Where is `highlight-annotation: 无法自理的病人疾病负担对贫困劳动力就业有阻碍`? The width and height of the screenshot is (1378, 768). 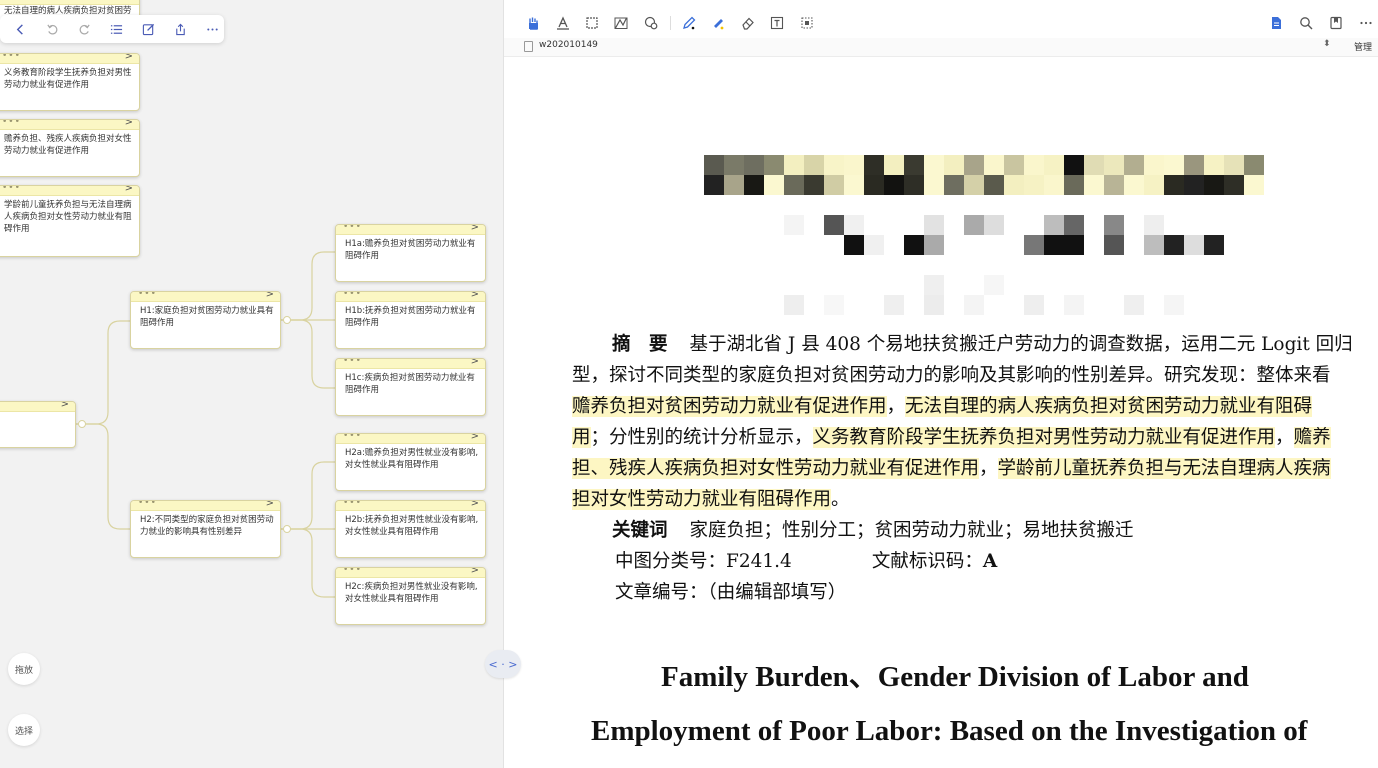 highlight-annotation: 无法自理的病人疾病负担对贫困劳动力就业有阻碍 is located at coordinates (1109, 406).